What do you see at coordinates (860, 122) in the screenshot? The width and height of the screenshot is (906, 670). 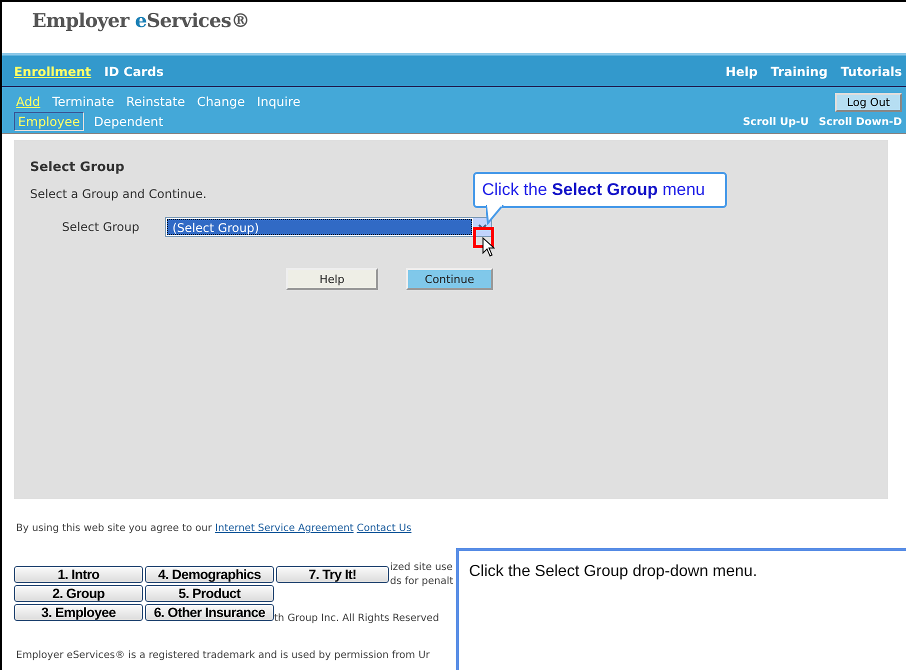 I see `scroll-link: Scroll Down-D` at bounding box center [860, 122].